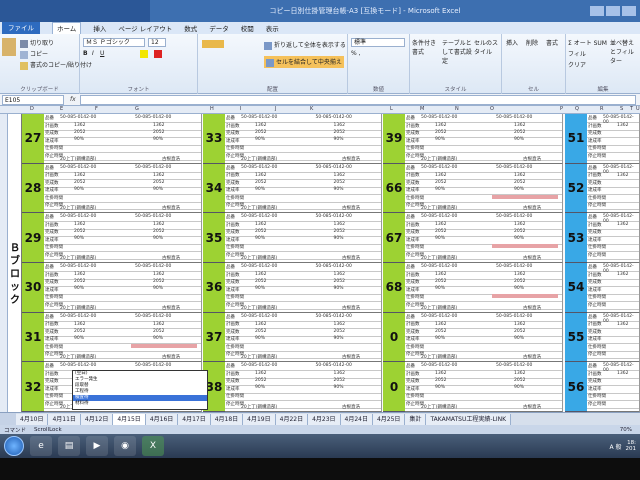 This screenshot has width=640, height=480. I want to click on column-header: R, so click(601, 109).